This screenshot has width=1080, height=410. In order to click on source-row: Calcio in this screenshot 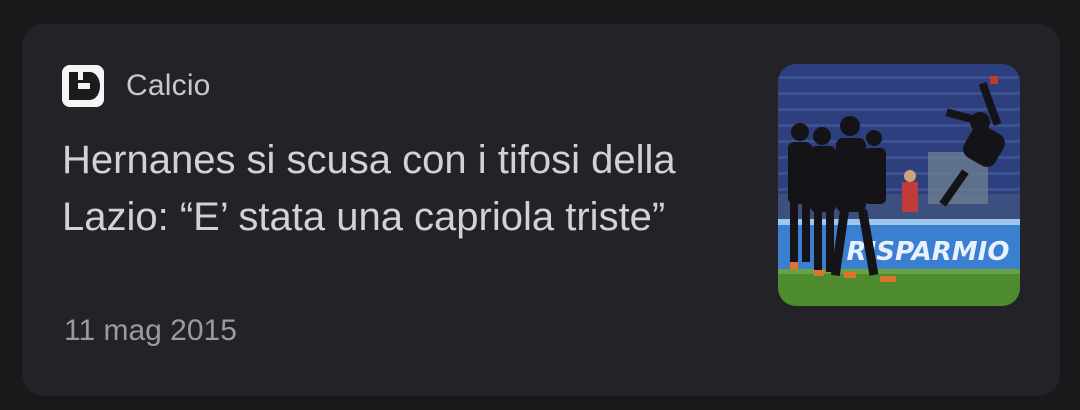, I will do `click(136, 86)`.